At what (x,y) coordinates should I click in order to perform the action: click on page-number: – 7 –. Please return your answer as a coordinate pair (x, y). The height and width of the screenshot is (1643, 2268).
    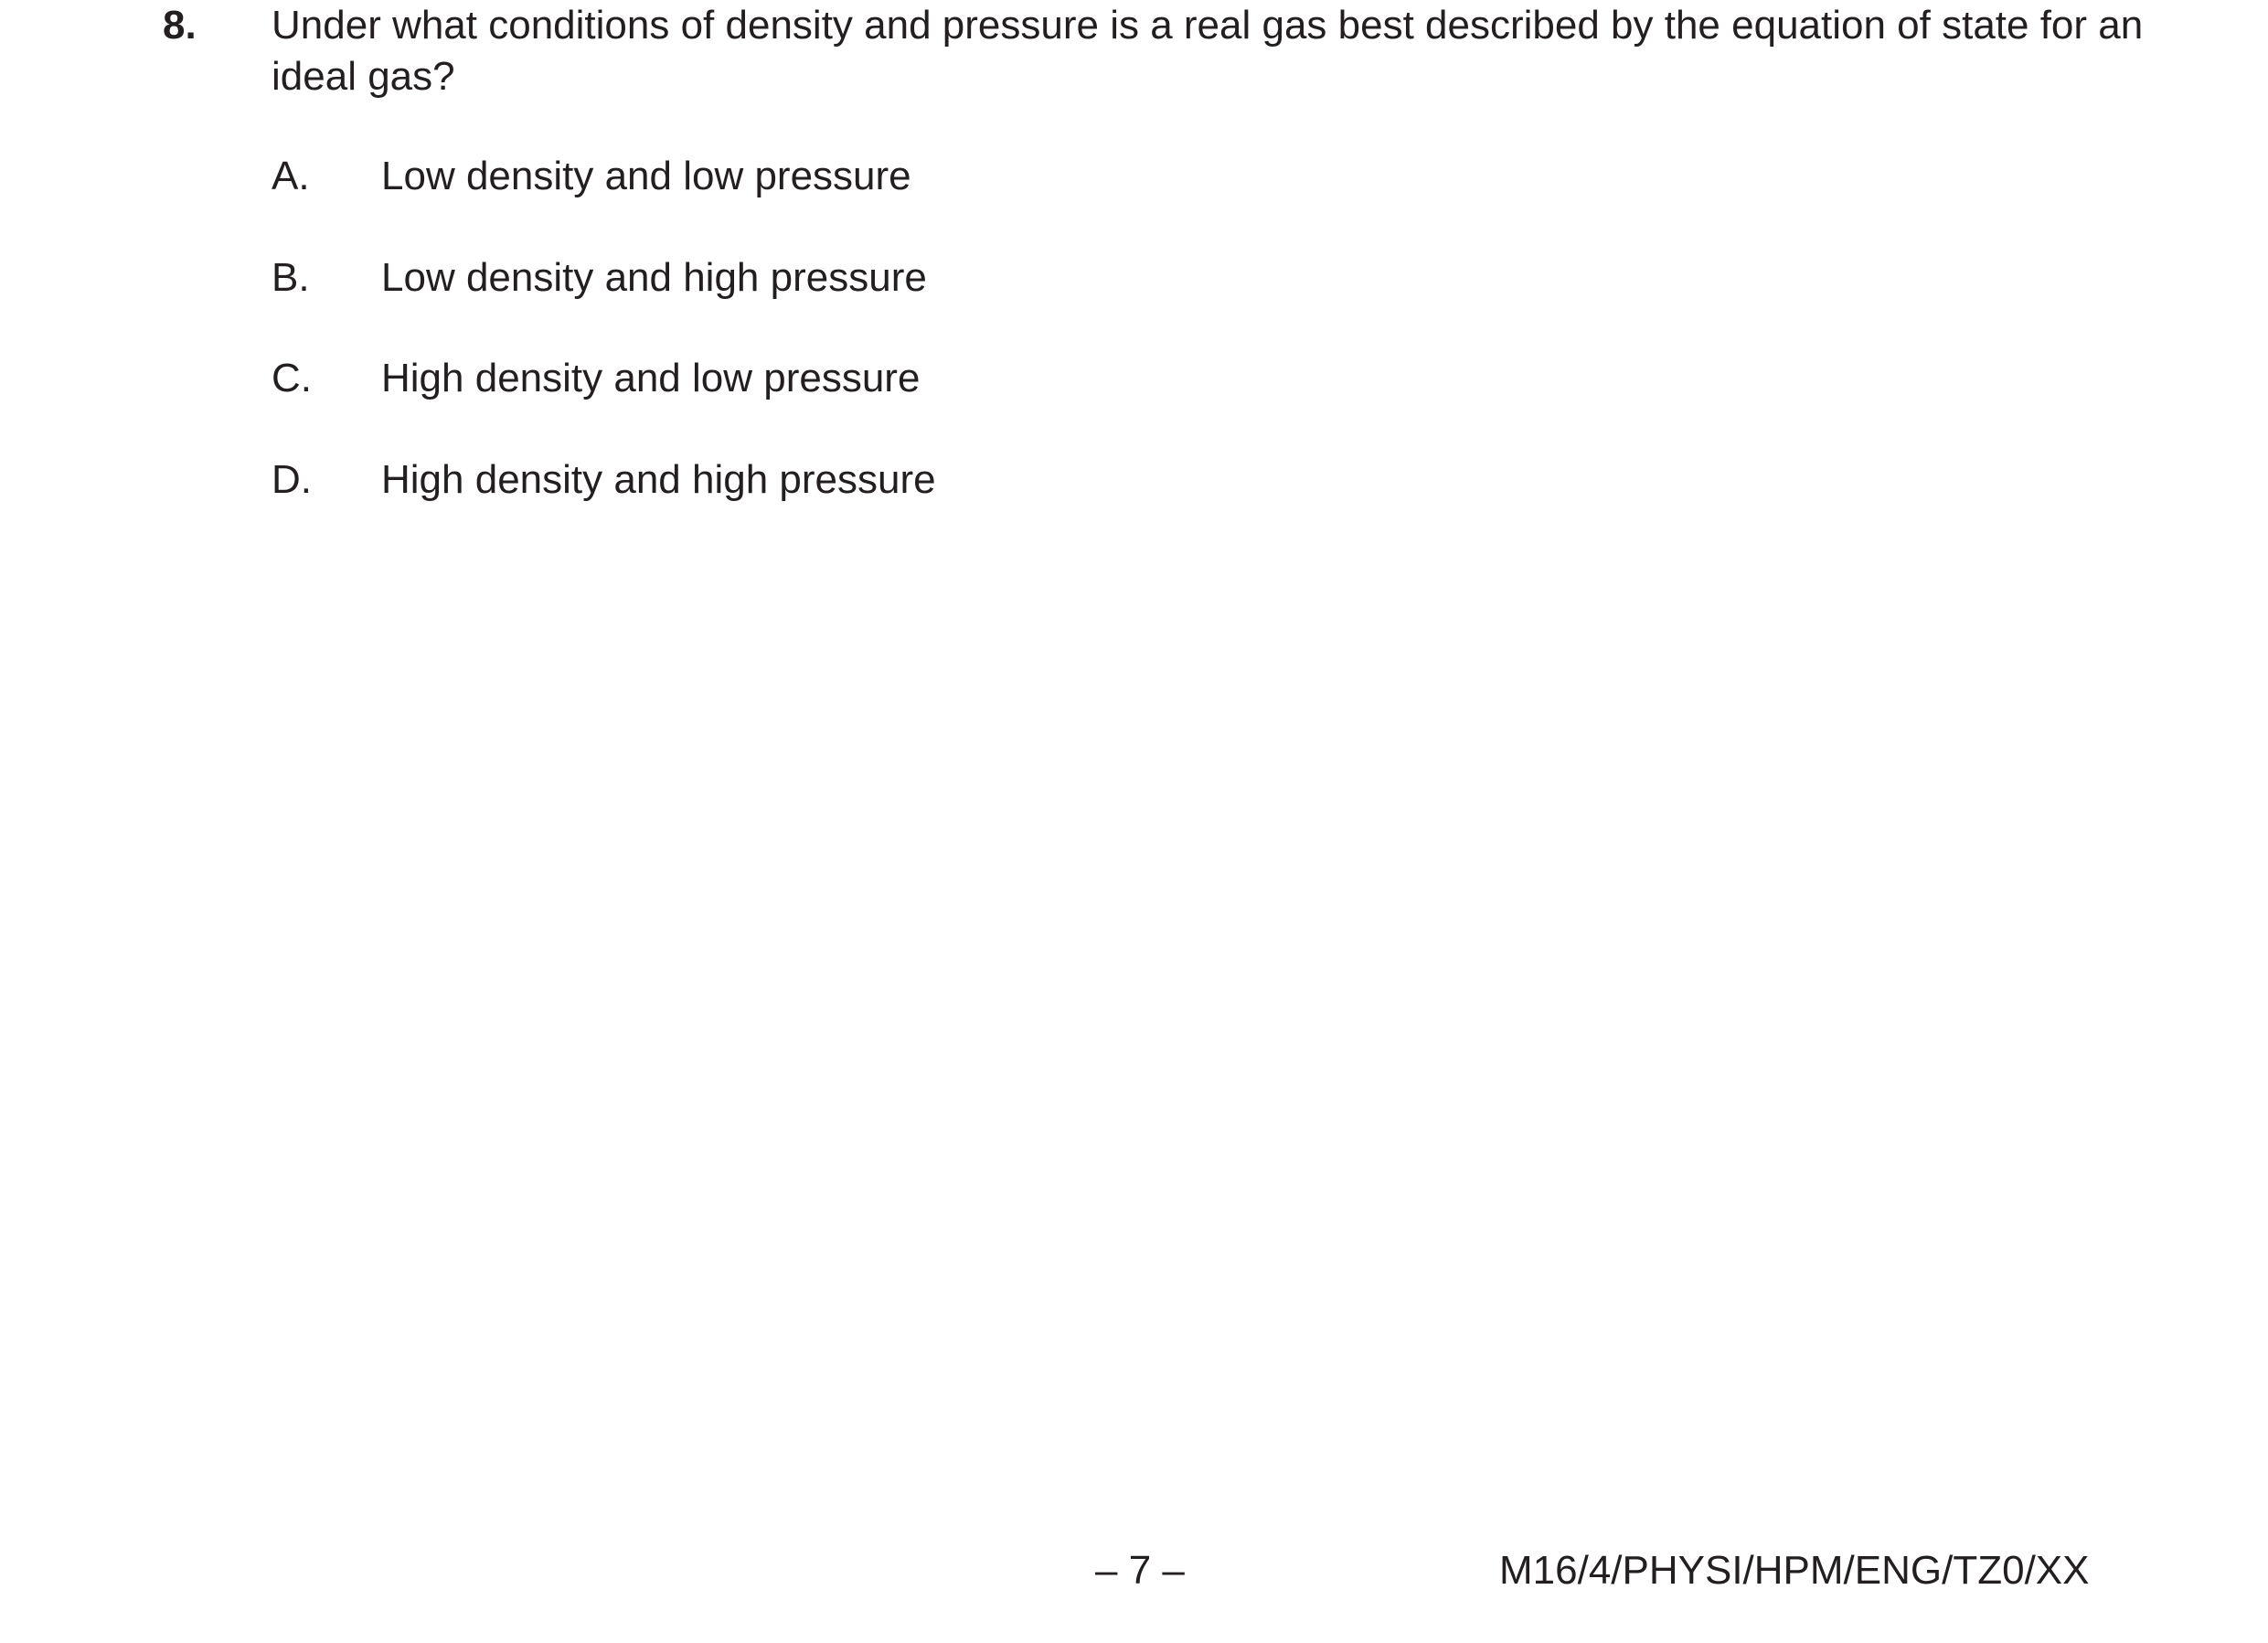
    Looking at the image, I should click on (1140, 1571).